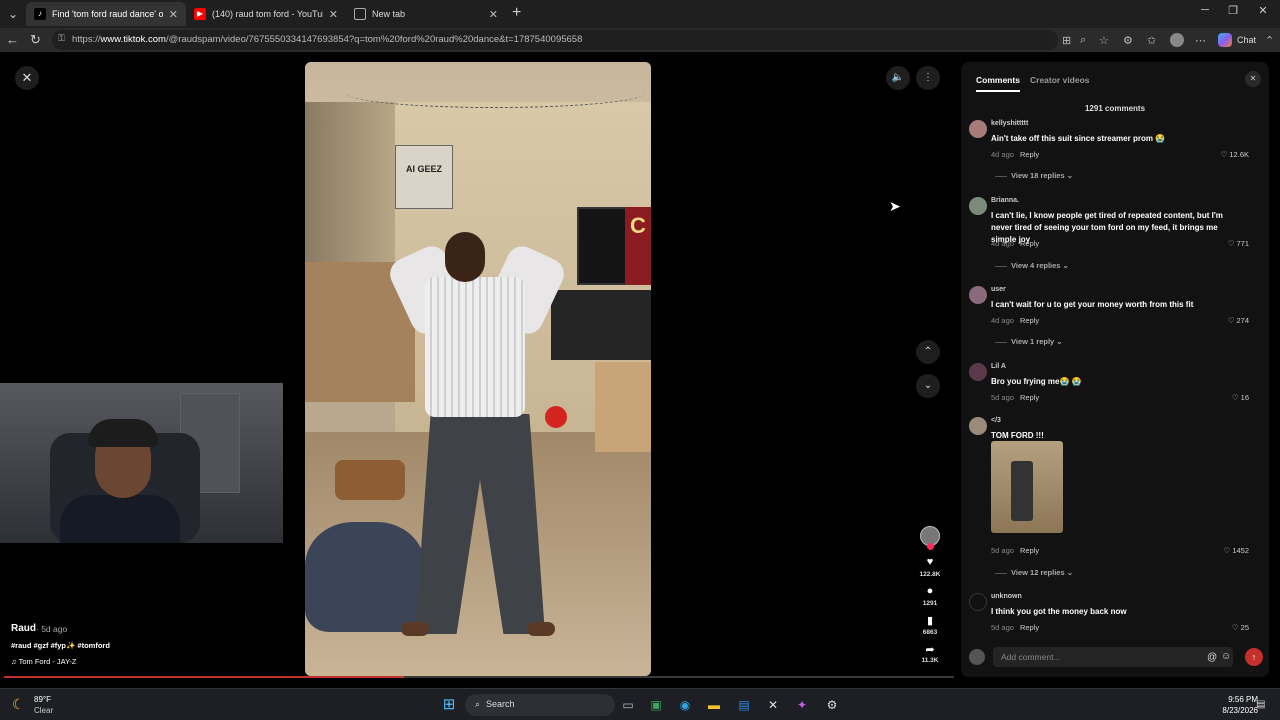 The width and height of the screenshot is (1280, 720). Describe the element at coordinates (928, 386) in the screenshot. I see `next-video-chevron-down-icon: ⌄` at that location.